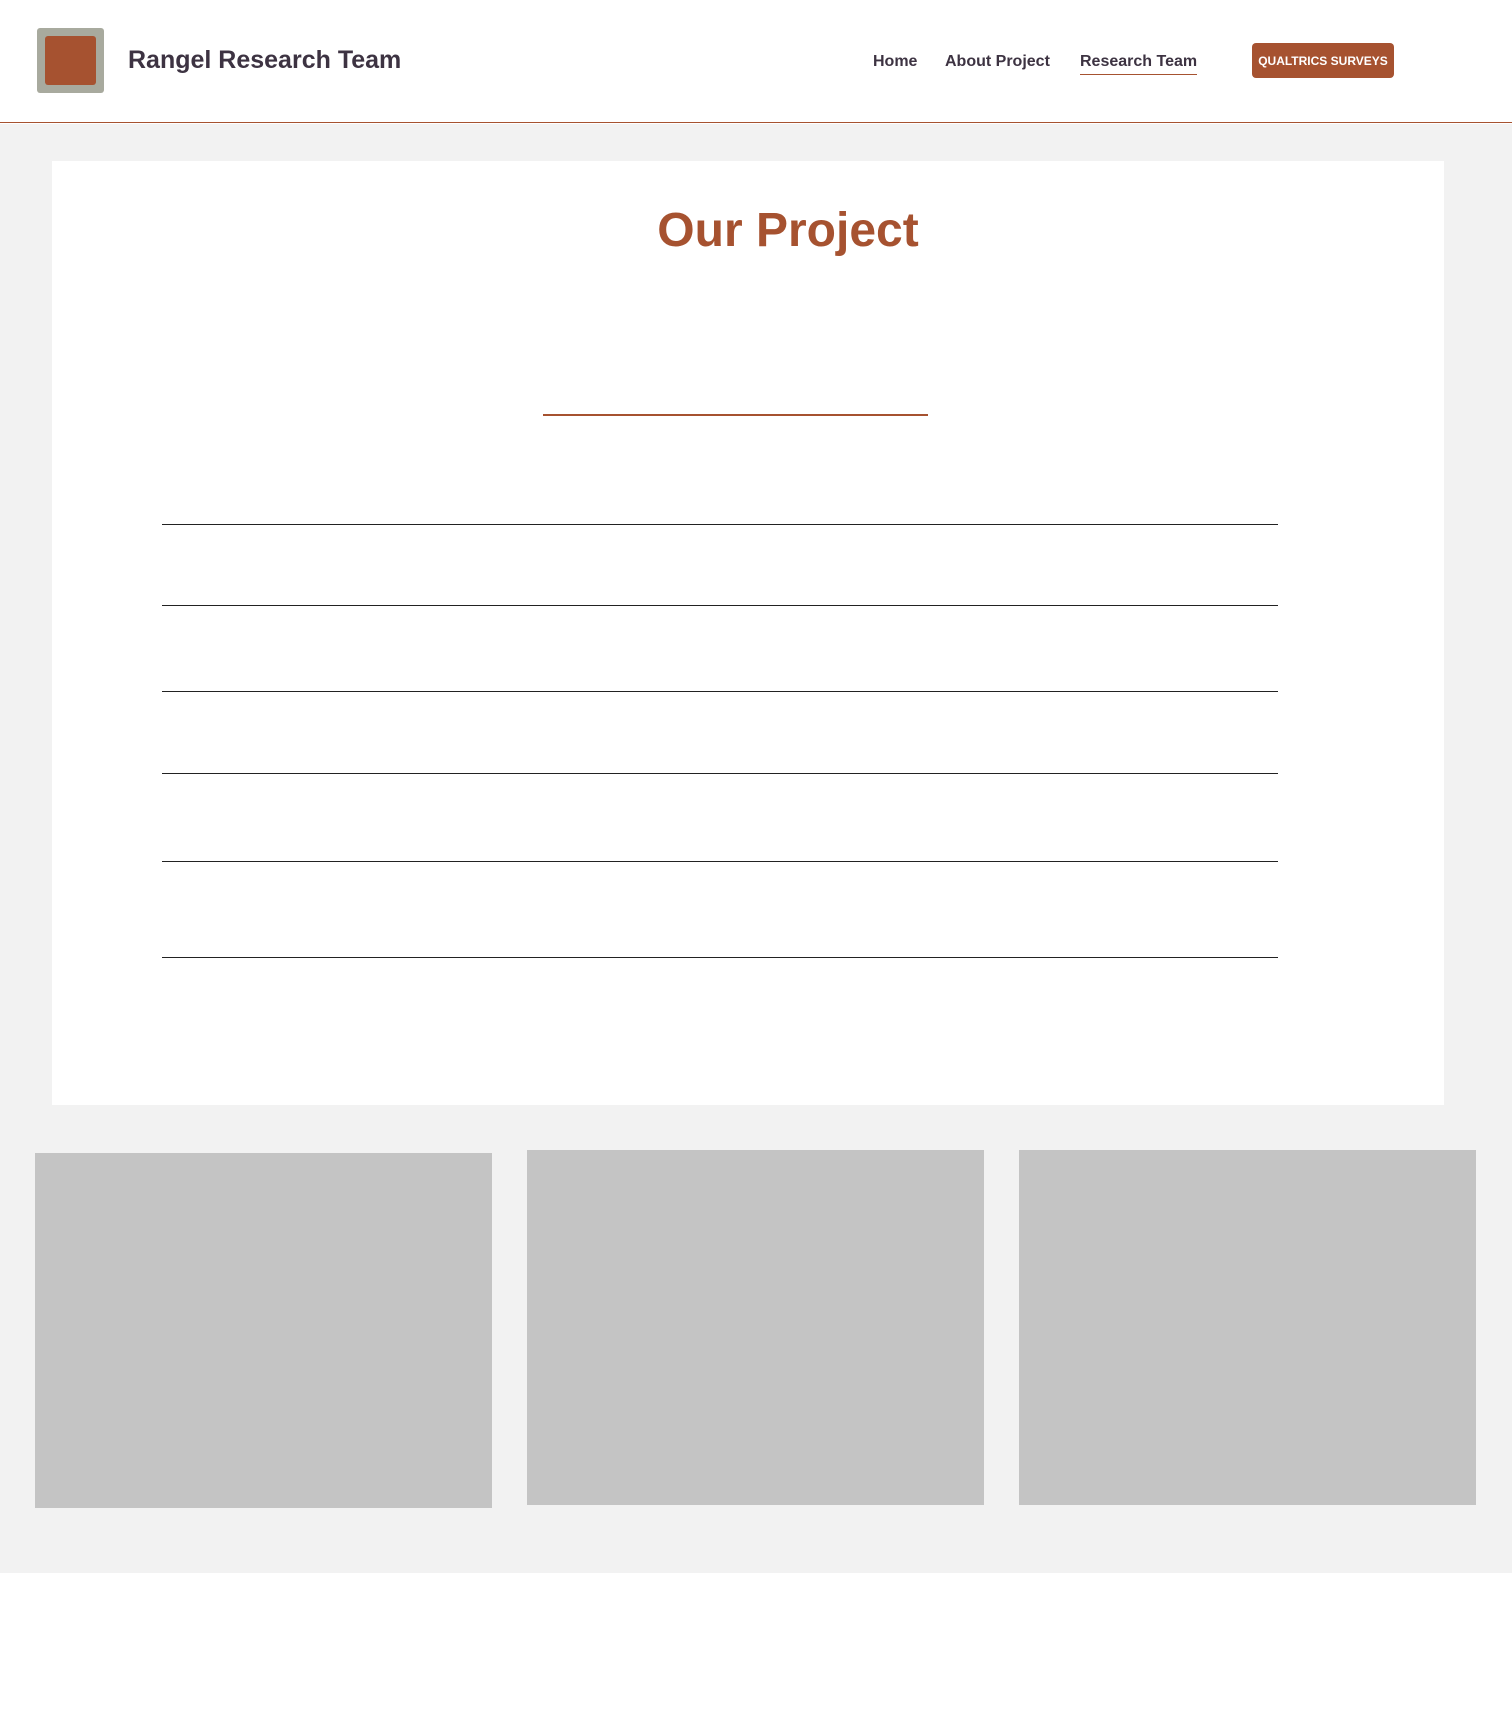 The width and height of the screenshot is (1512, 1724). I want to click on qualtrics-surveys-button: QUALTRICS SURVEYS, so click(1323, 60).